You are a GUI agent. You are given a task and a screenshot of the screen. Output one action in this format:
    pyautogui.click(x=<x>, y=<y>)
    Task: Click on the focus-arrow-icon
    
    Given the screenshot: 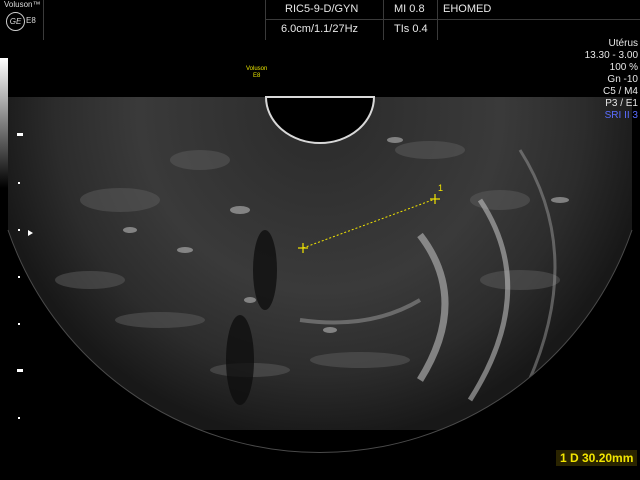 What is the action you would take?
    pyautogui.click(x=30, y=233)
    